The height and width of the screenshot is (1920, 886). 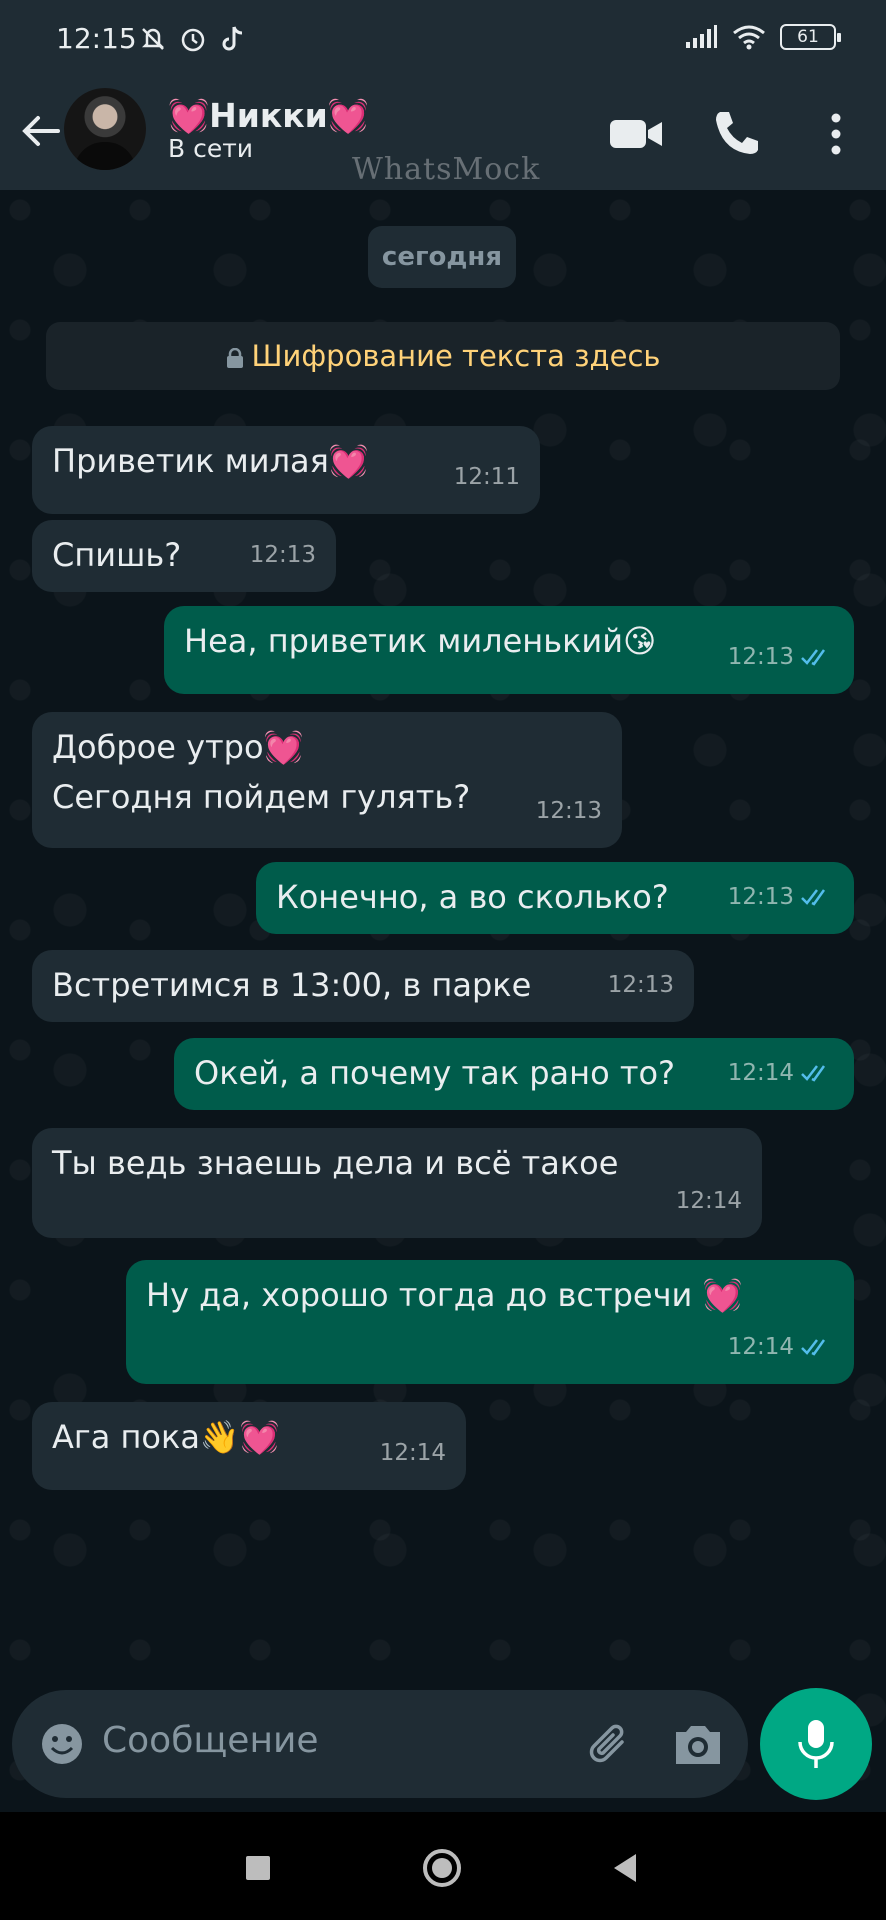 I want to click on message-outgoing: Конечно, а во сколько? 12:13, so click(x=555, y=898).